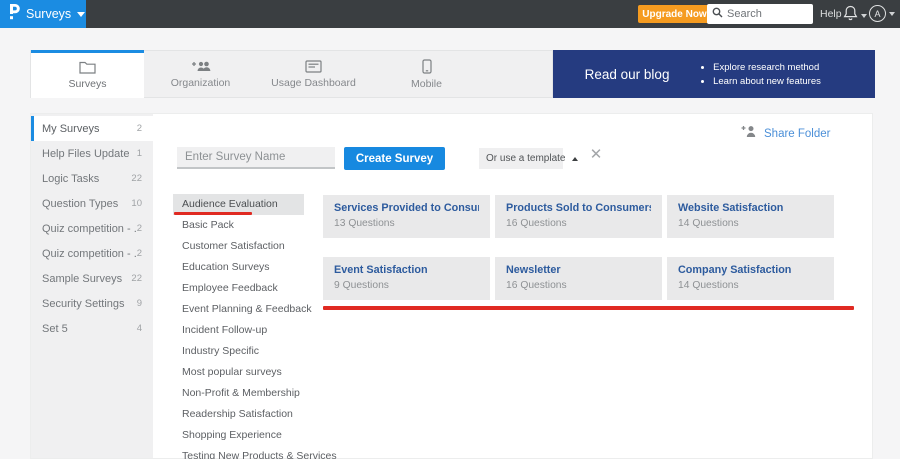  I want to click on category-label: Event Planning & Feedback, so click(247, 309).